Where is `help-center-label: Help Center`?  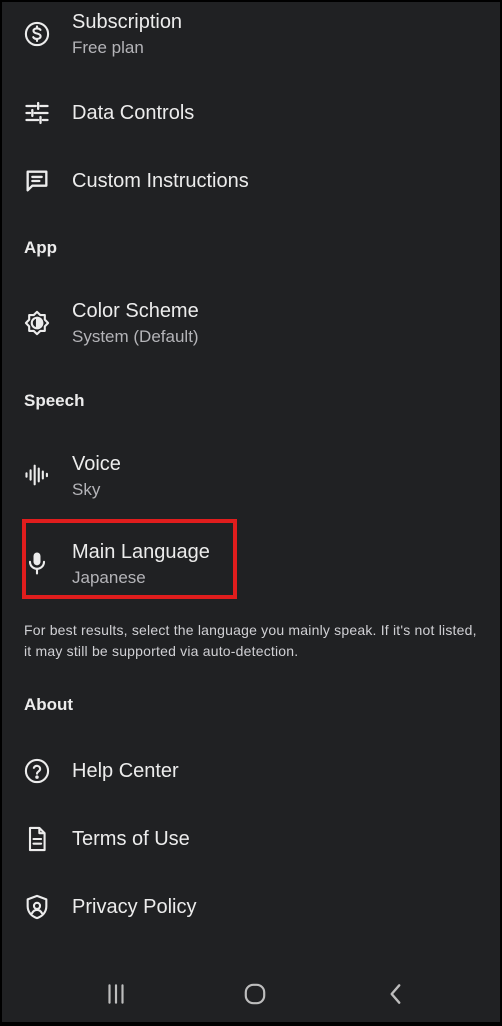 help-center-label: Help Center is located at coordinates (125, 771).